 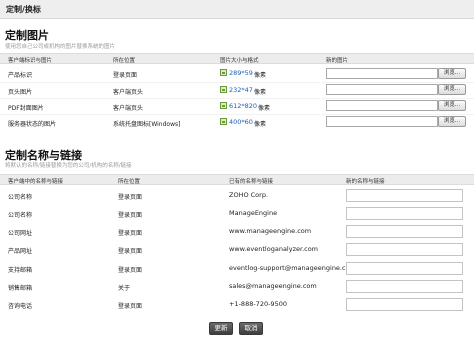 I want to click on image-row-location: 登录页面, so click(x=125, y=75).